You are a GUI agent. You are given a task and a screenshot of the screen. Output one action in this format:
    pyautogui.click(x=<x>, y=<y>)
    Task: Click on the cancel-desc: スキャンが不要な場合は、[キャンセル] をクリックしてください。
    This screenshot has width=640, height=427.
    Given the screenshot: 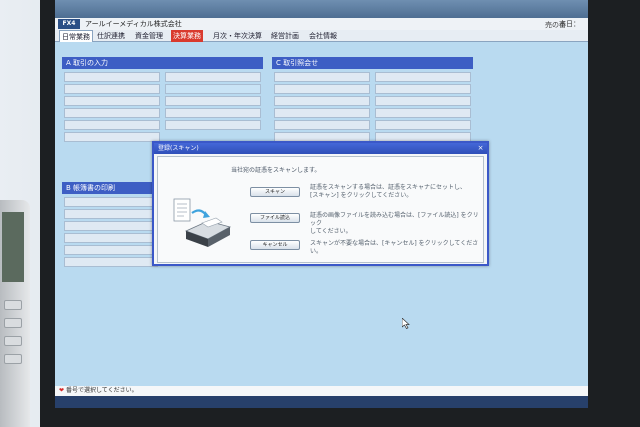 What is the action you would take?
    pyautogui.click(x=396, y=248)
    